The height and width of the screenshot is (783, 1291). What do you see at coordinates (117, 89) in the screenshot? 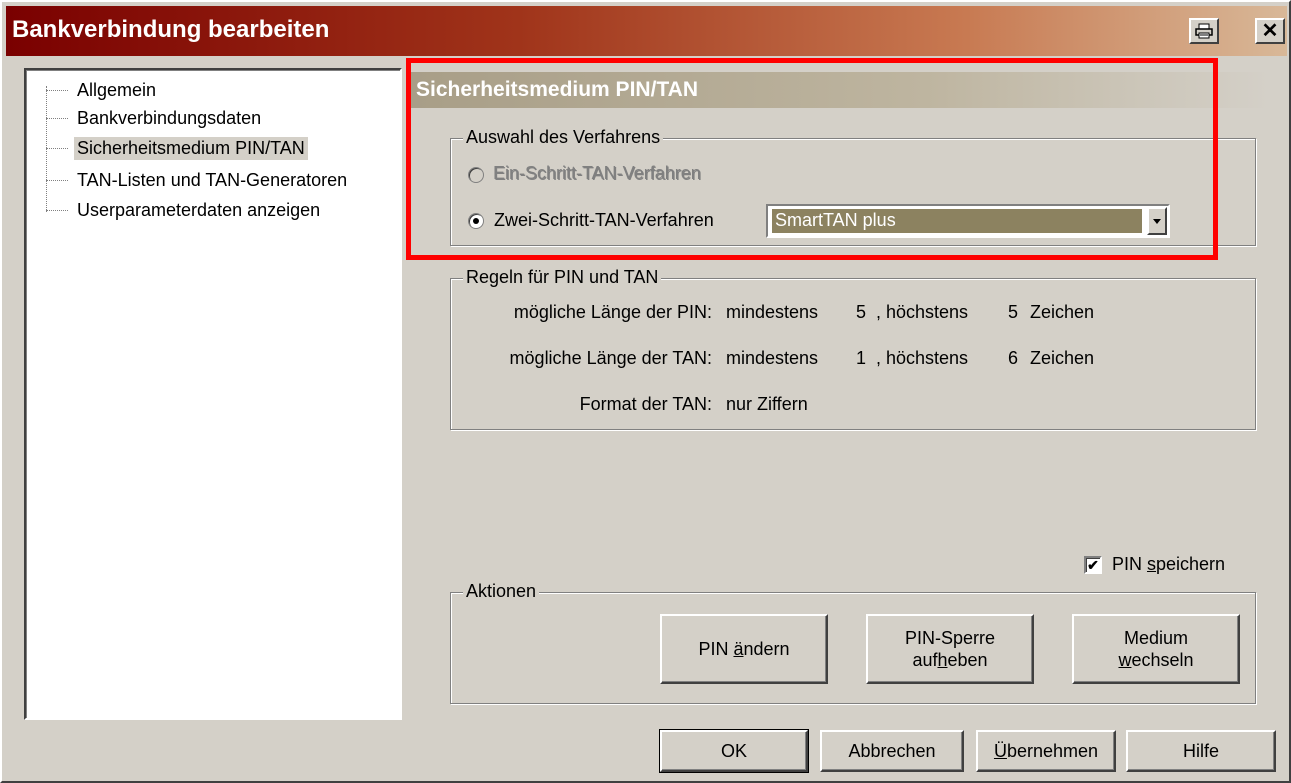
I see `tree-item-label: Allgemein` at bounding box center [117, 89].